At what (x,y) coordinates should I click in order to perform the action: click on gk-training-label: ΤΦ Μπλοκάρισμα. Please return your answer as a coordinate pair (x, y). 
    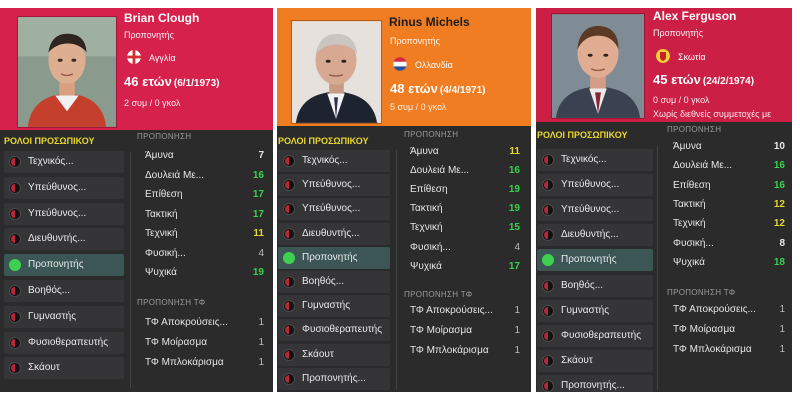
    Looking at the image, I should click on (712, 349).